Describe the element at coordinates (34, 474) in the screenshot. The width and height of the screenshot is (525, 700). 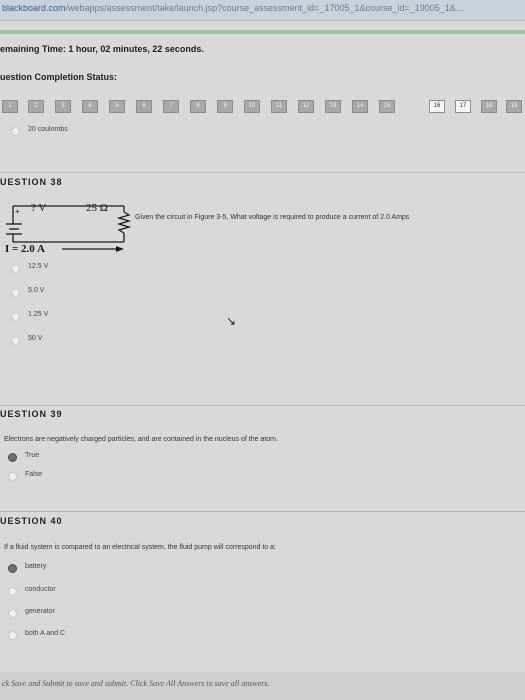
I see `answer-label: False` at that location.